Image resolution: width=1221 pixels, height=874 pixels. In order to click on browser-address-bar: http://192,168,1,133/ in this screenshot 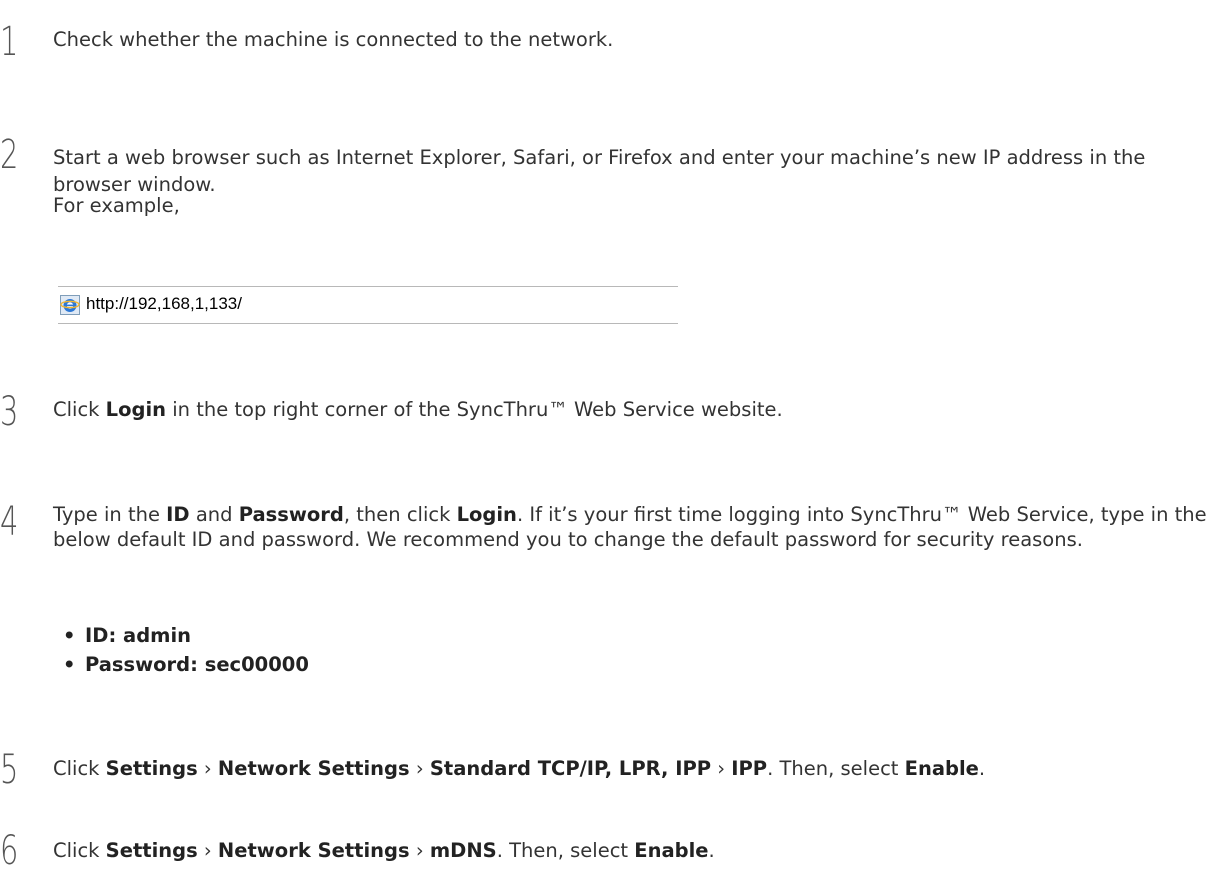, I will do `click(368, 305)`.